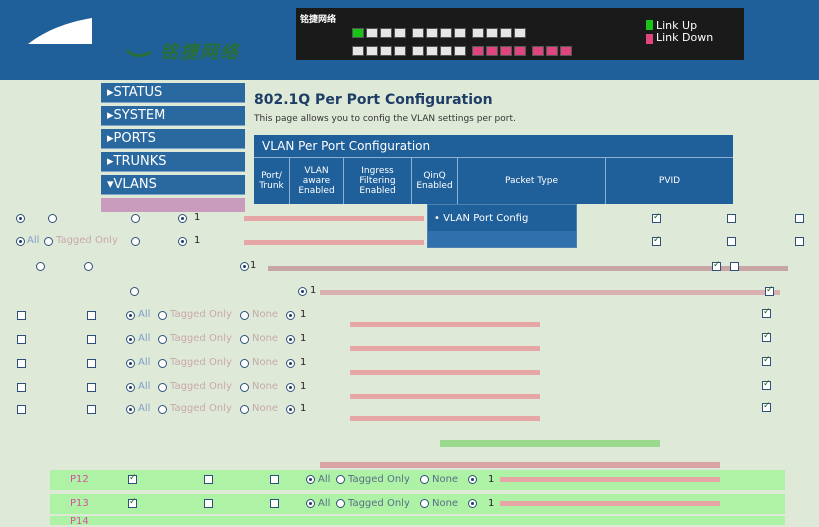  Describe the element at coordinates (173, 162) in the screenshot. I see `nav-item-trunks: ▸TRUNKS` at that location.